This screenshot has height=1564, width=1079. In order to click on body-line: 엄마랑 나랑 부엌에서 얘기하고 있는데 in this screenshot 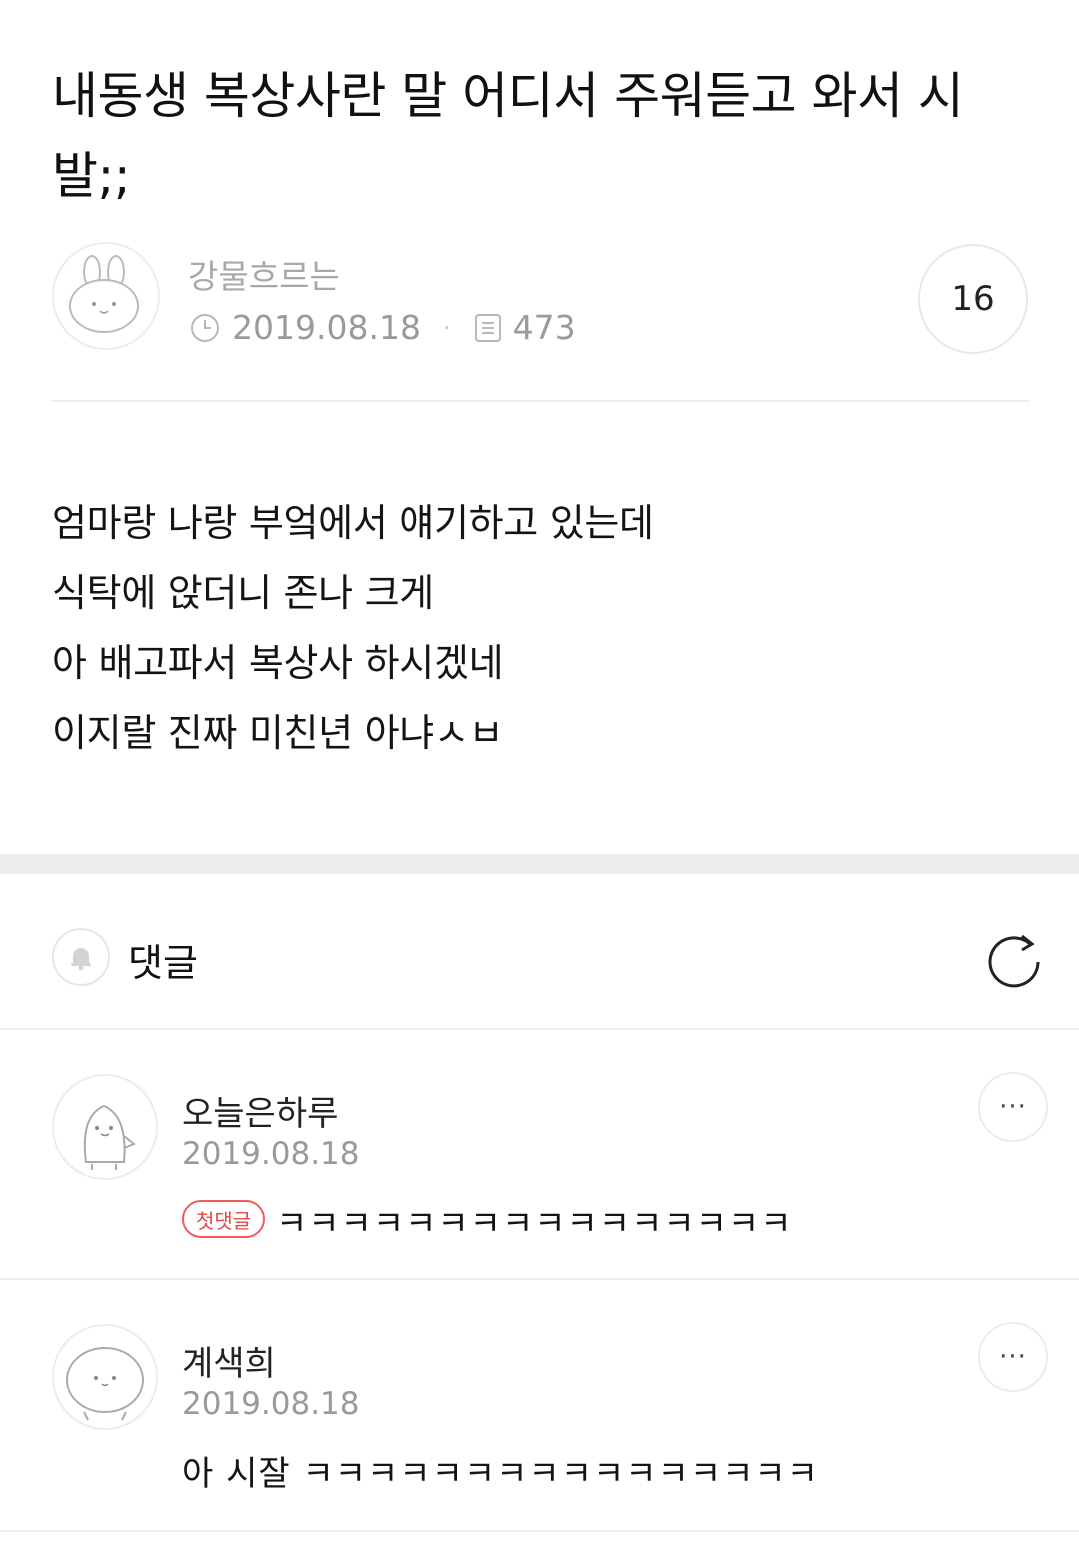, I will do `click(353, 523)`.